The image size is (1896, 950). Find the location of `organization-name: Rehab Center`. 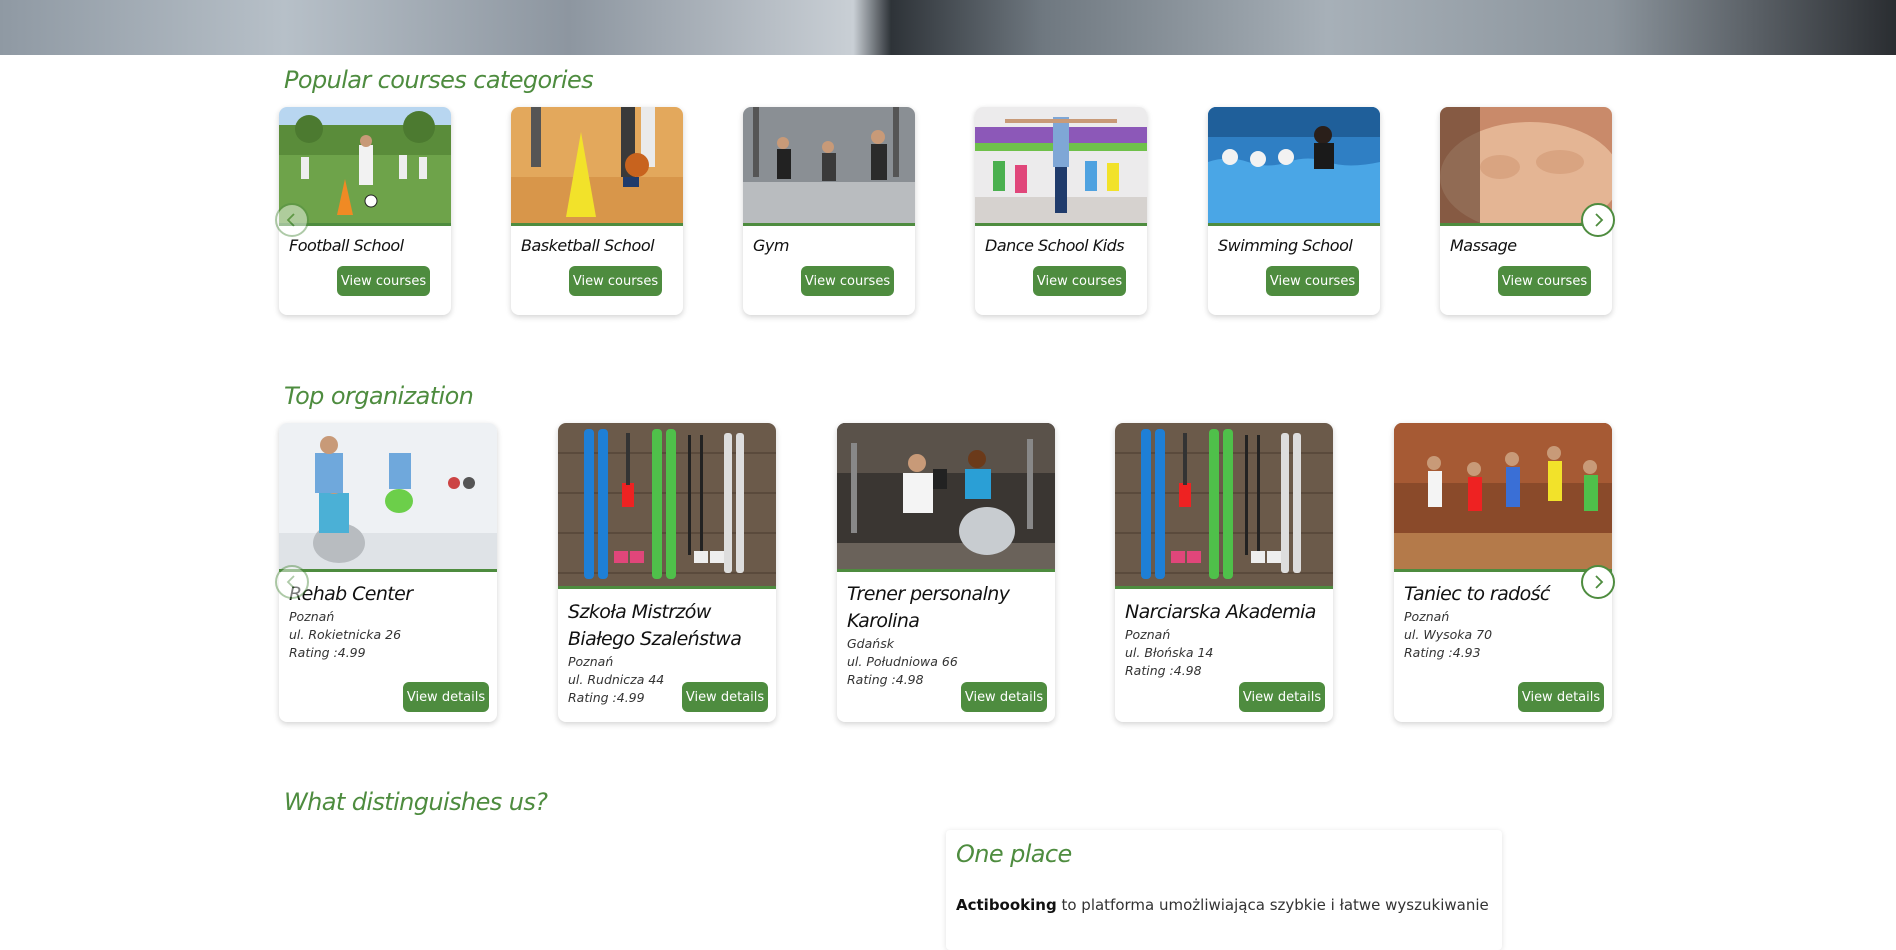

organization-name: Rehab Center is located at coordinates (351, 594).